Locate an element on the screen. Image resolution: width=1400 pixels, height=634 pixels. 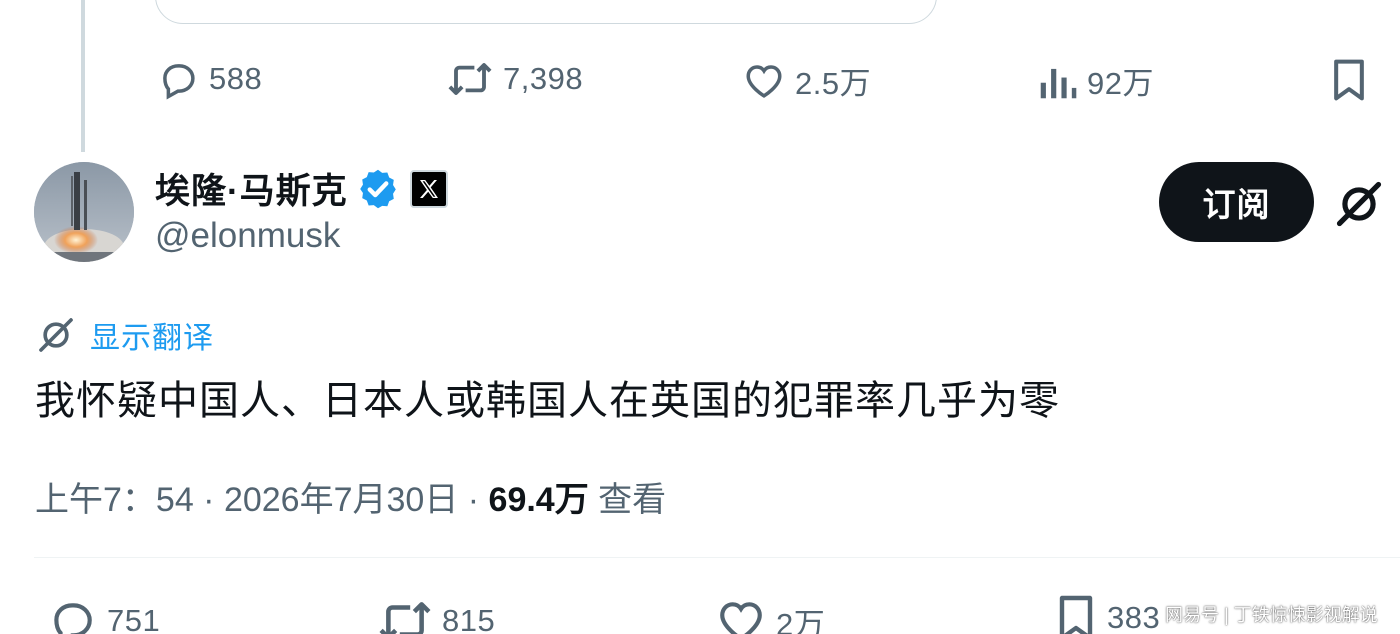
reply-button: 588 is located at coordinates (209, 79).